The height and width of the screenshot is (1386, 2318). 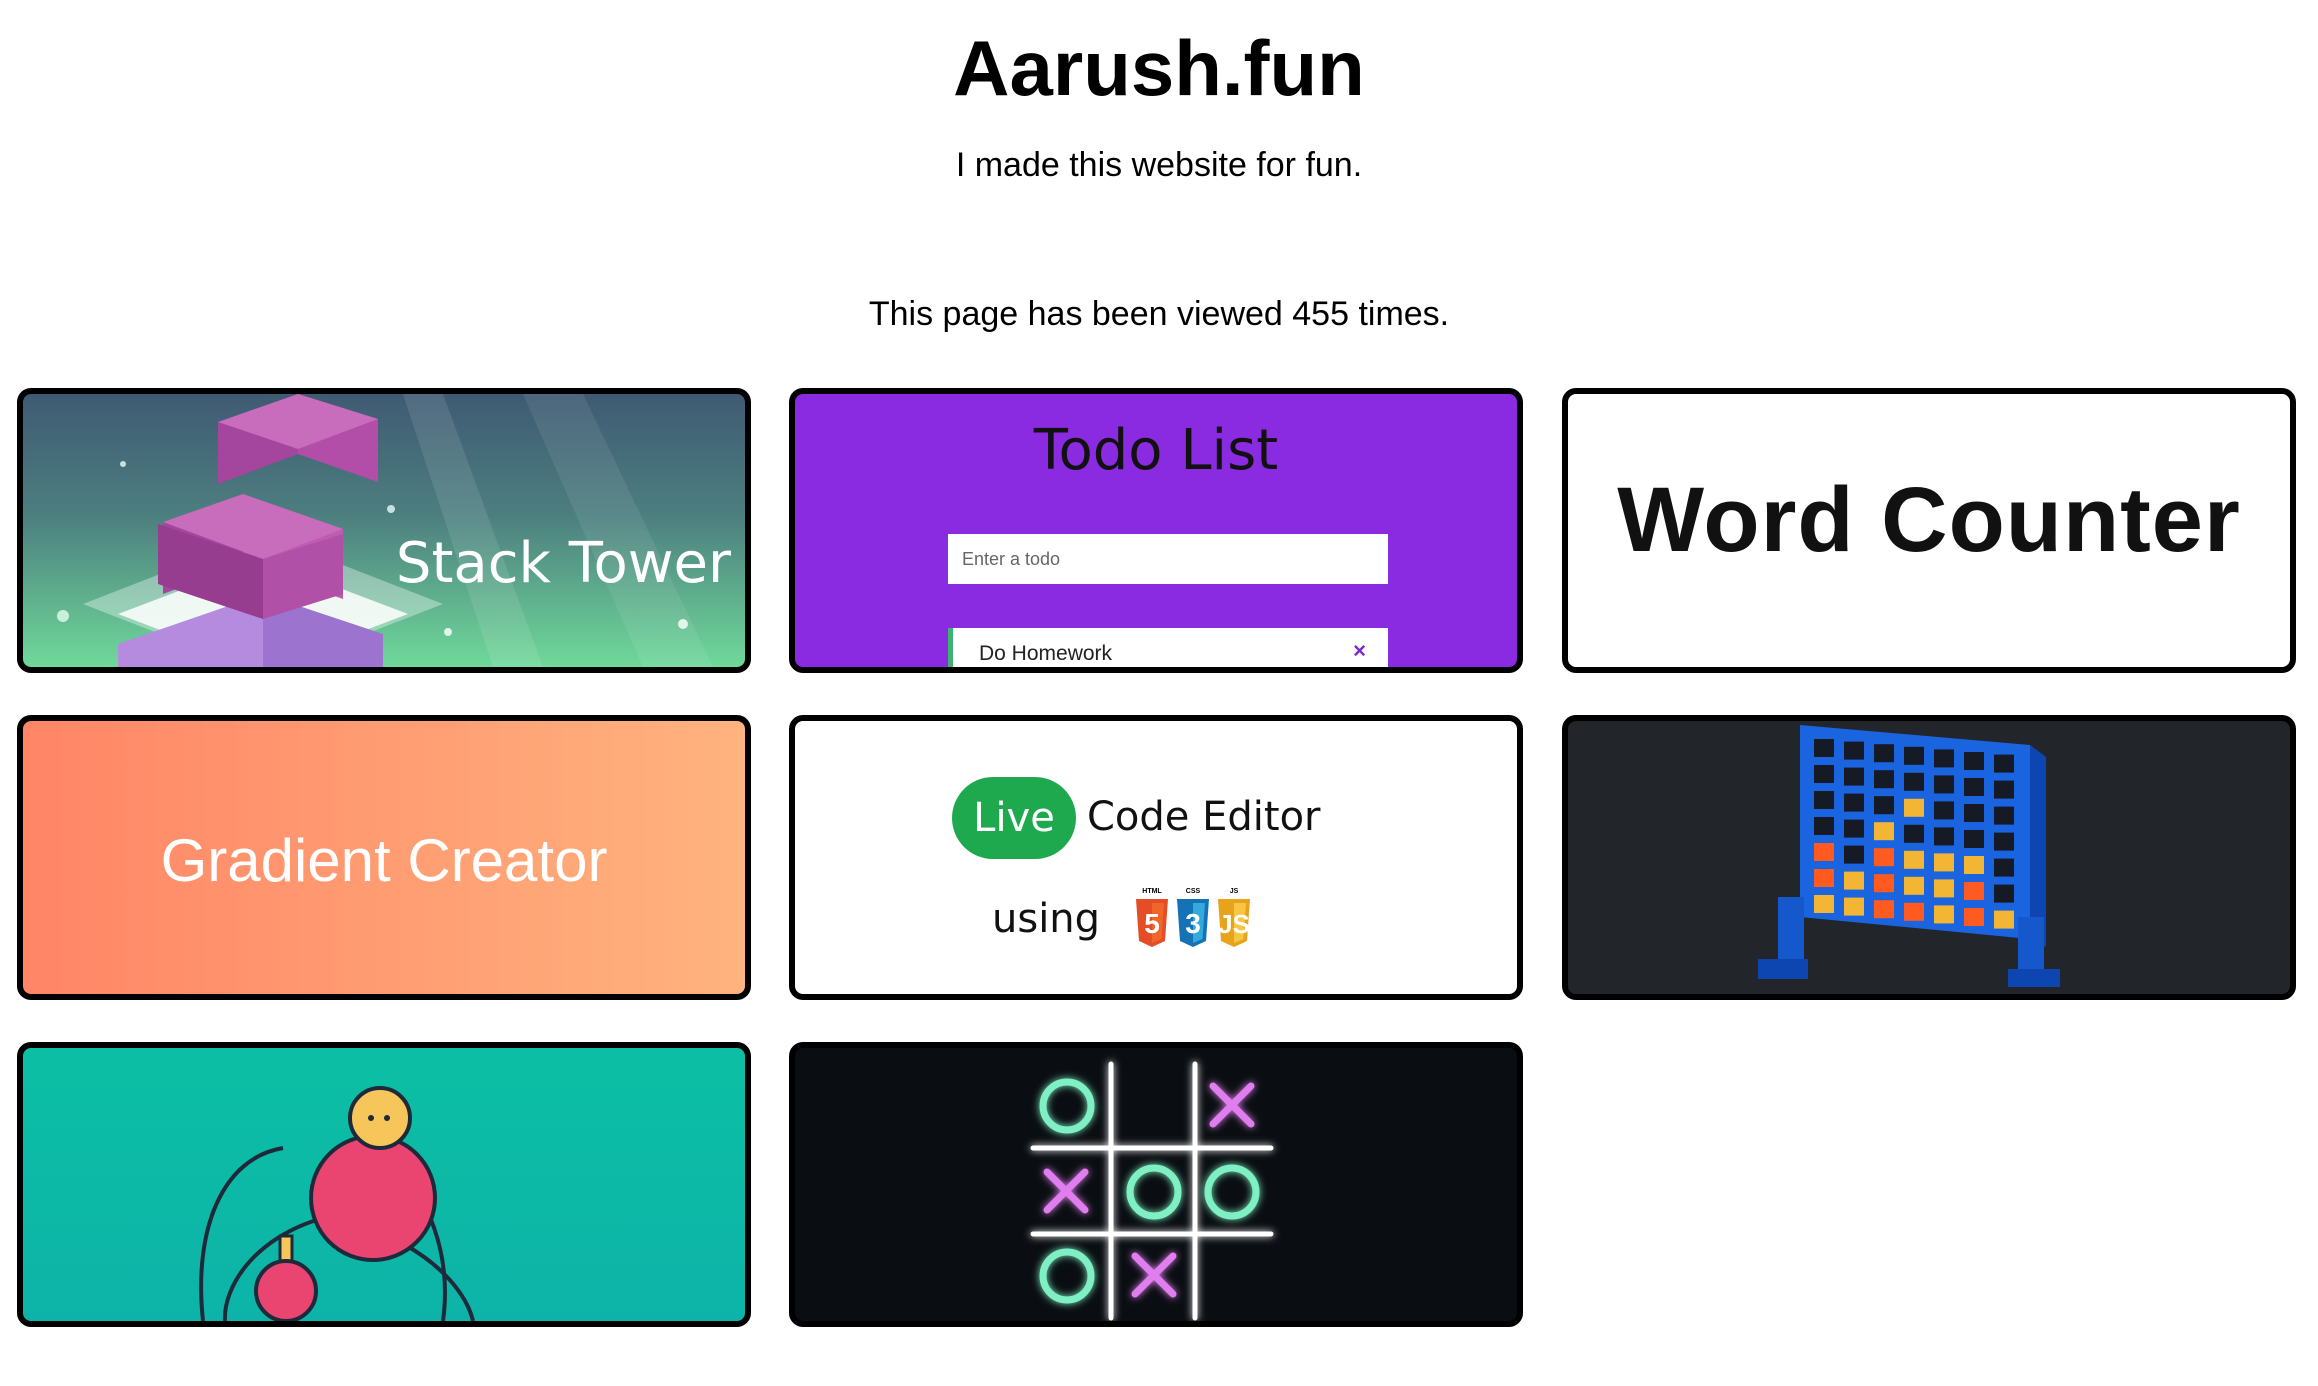 What do you see at coordinates (1014, 818) in the screenshot?
I see `live-badge: Live` at bounding box center [1014, 818].